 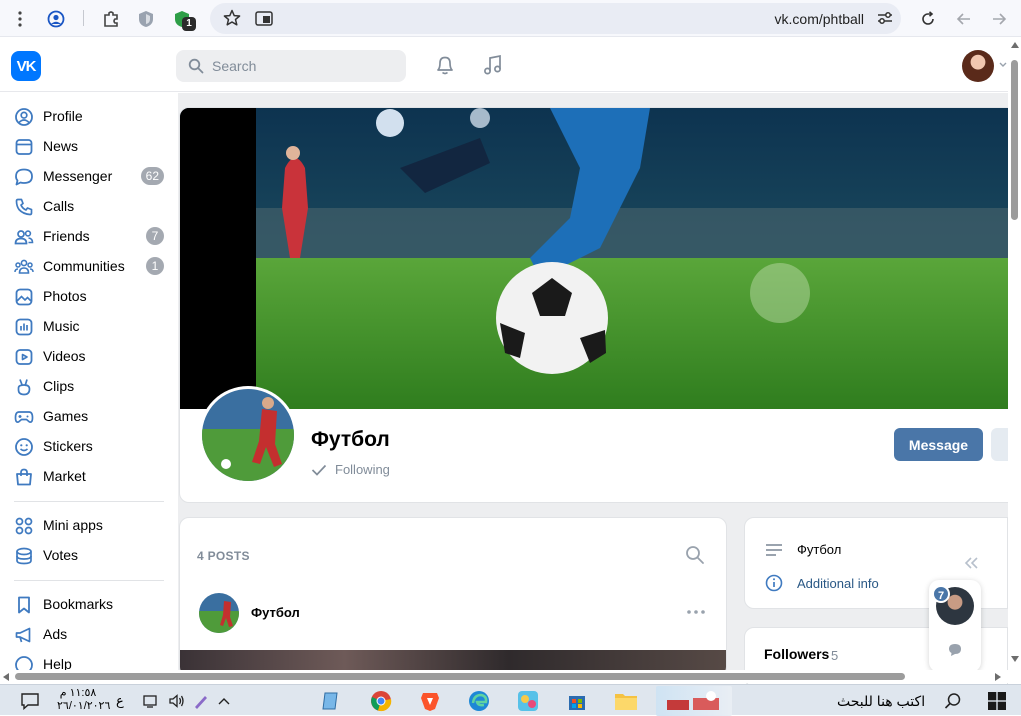 What do you see at coordinates (694, 701) in the screenshot?
I see `weather-widget` at bounding box center [694, 701].